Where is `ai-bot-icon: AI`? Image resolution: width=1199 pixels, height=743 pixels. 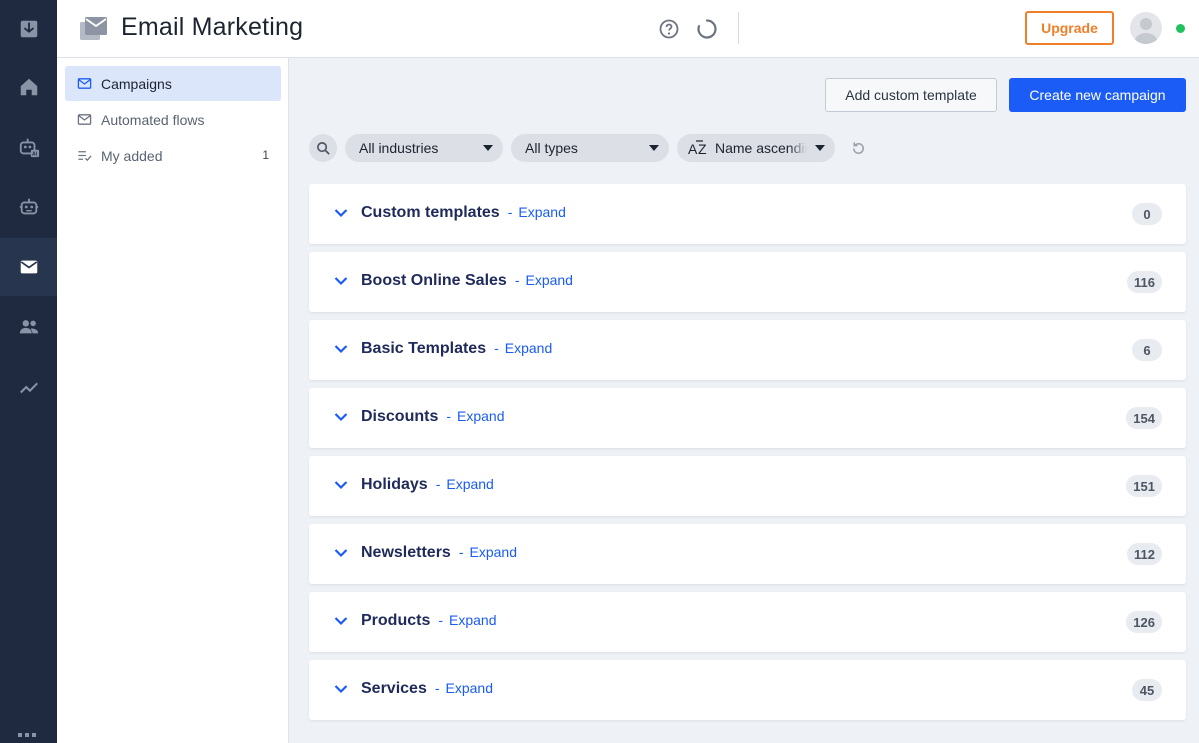 ai-bot-icon: AI is located at coordinates (29, 148).